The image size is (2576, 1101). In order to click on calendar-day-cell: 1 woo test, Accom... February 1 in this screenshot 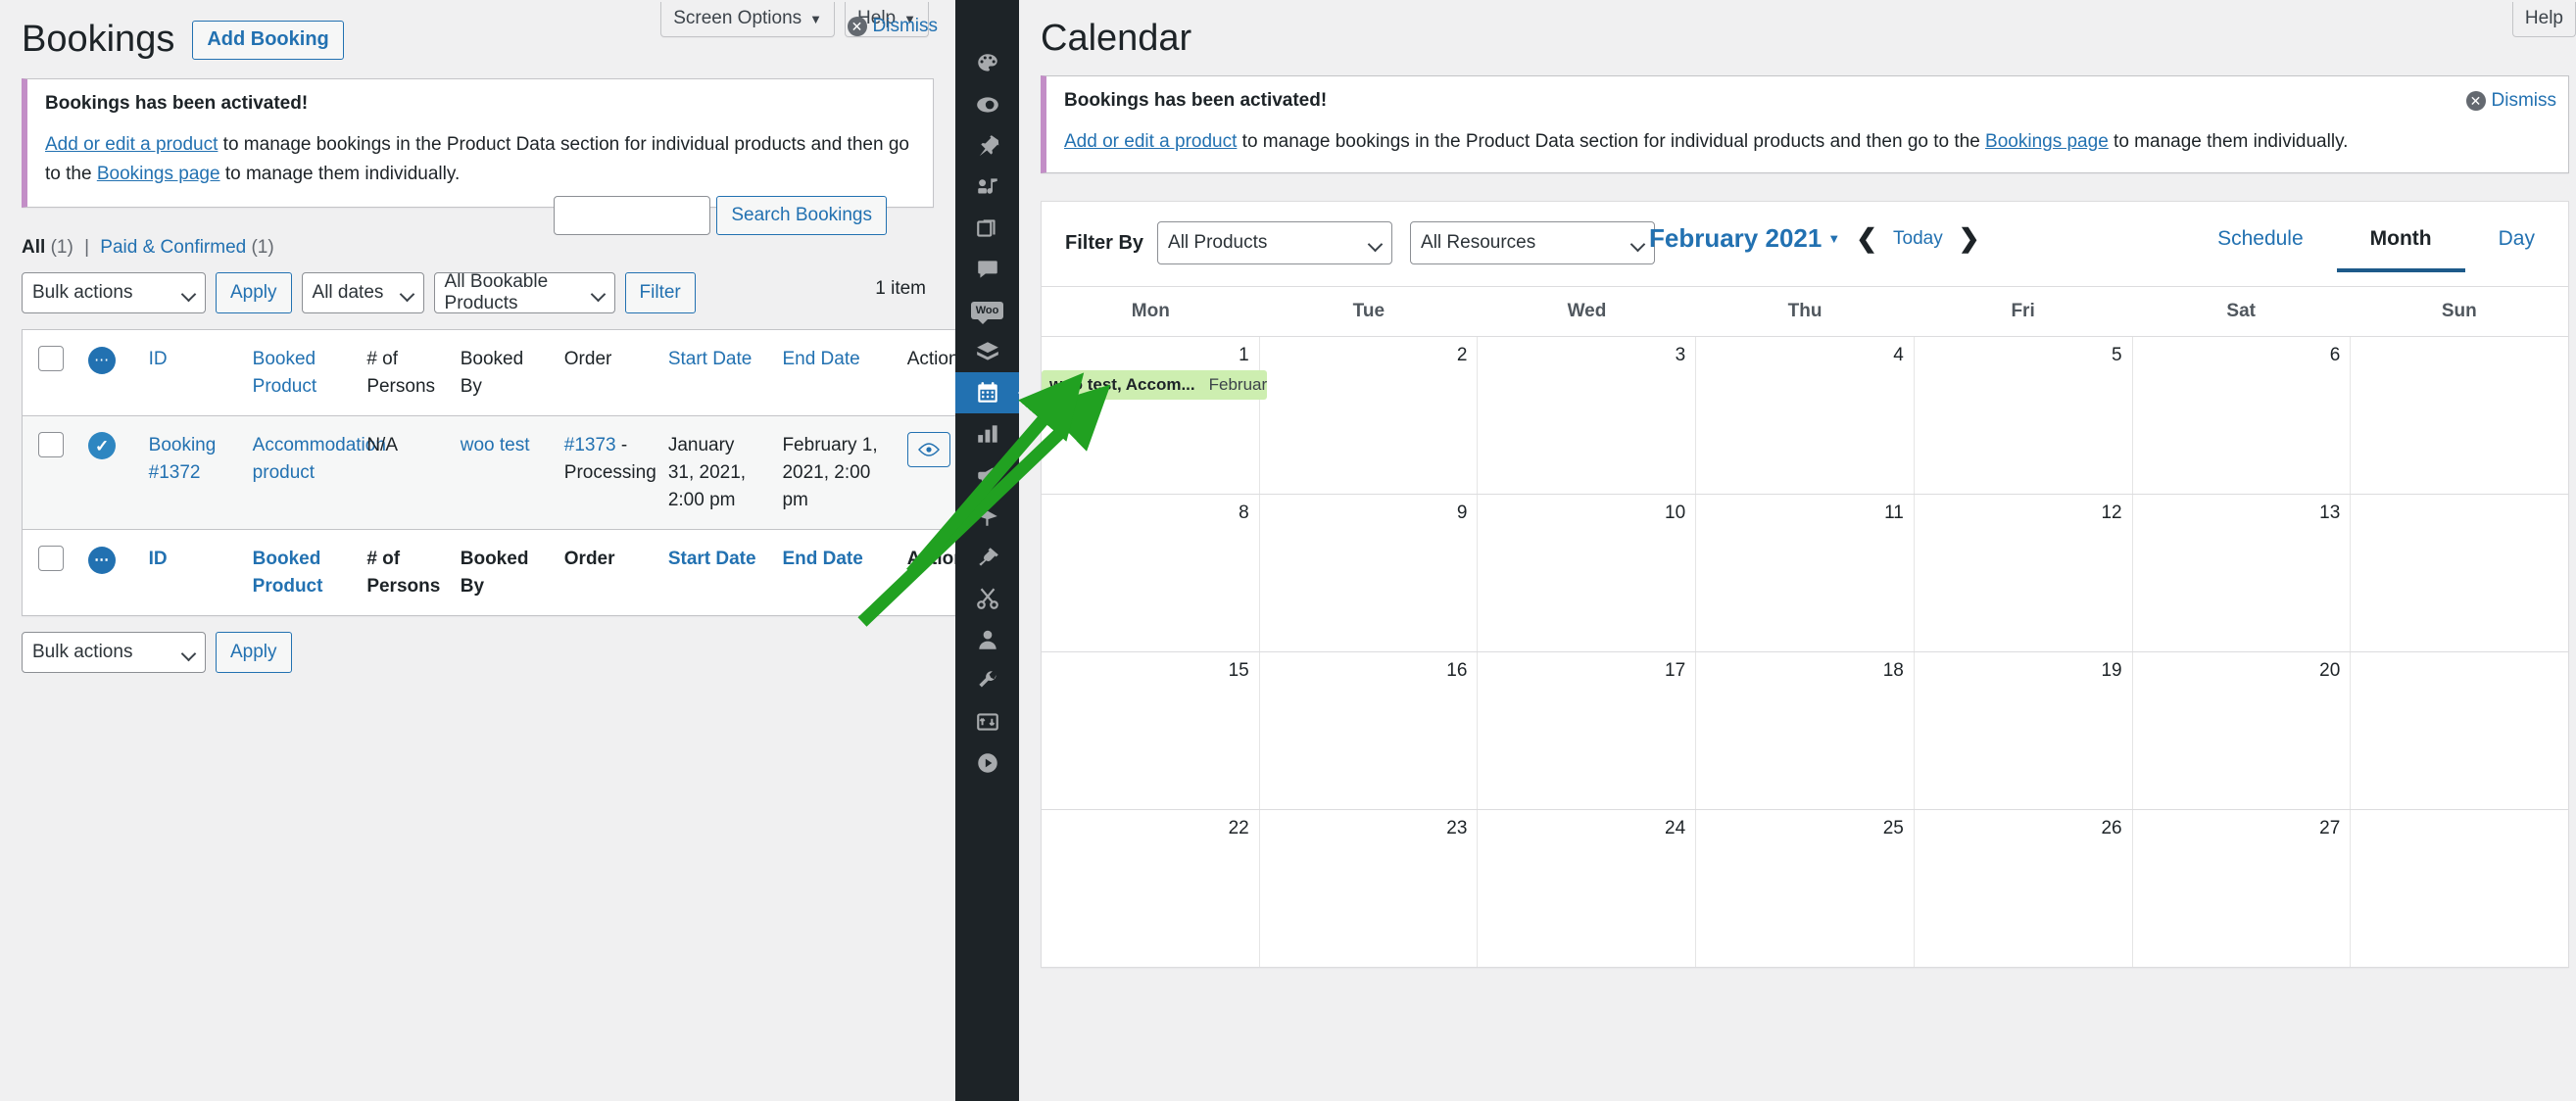, I will do `click(1154, 416)`.